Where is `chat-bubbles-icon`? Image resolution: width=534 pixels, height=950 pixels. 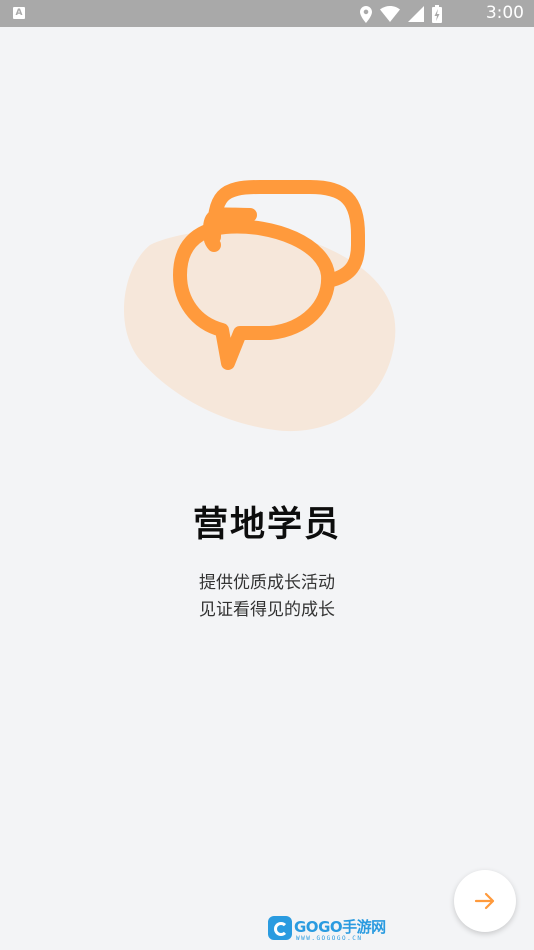
chat-bubbles-icon is located at coordinates (259, 306).